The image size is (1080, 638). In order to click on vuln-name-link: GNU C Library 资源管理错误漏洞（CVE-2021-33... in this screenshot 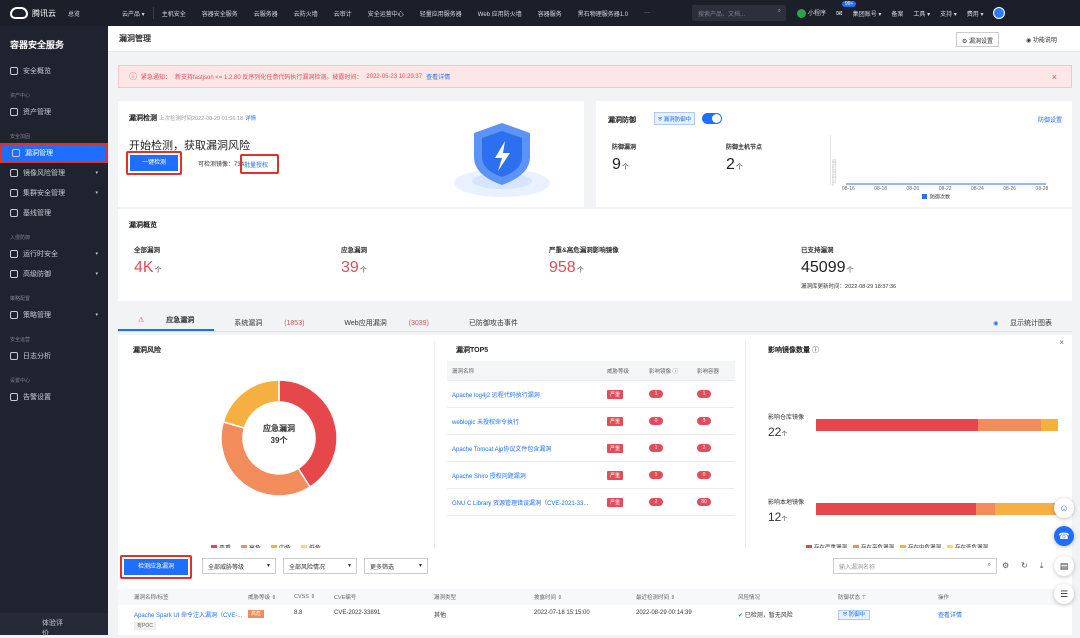, I will do `click(527, 502)`.